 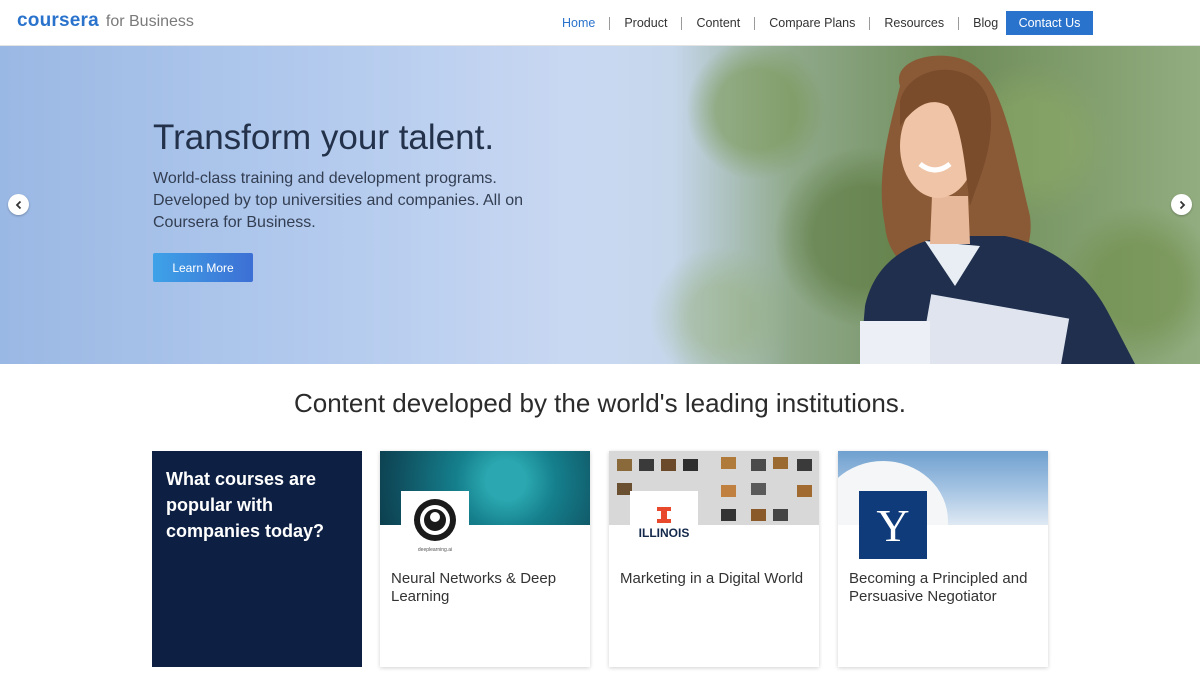 I want to click on carousel-prev-button, so click(x=18, y=204).